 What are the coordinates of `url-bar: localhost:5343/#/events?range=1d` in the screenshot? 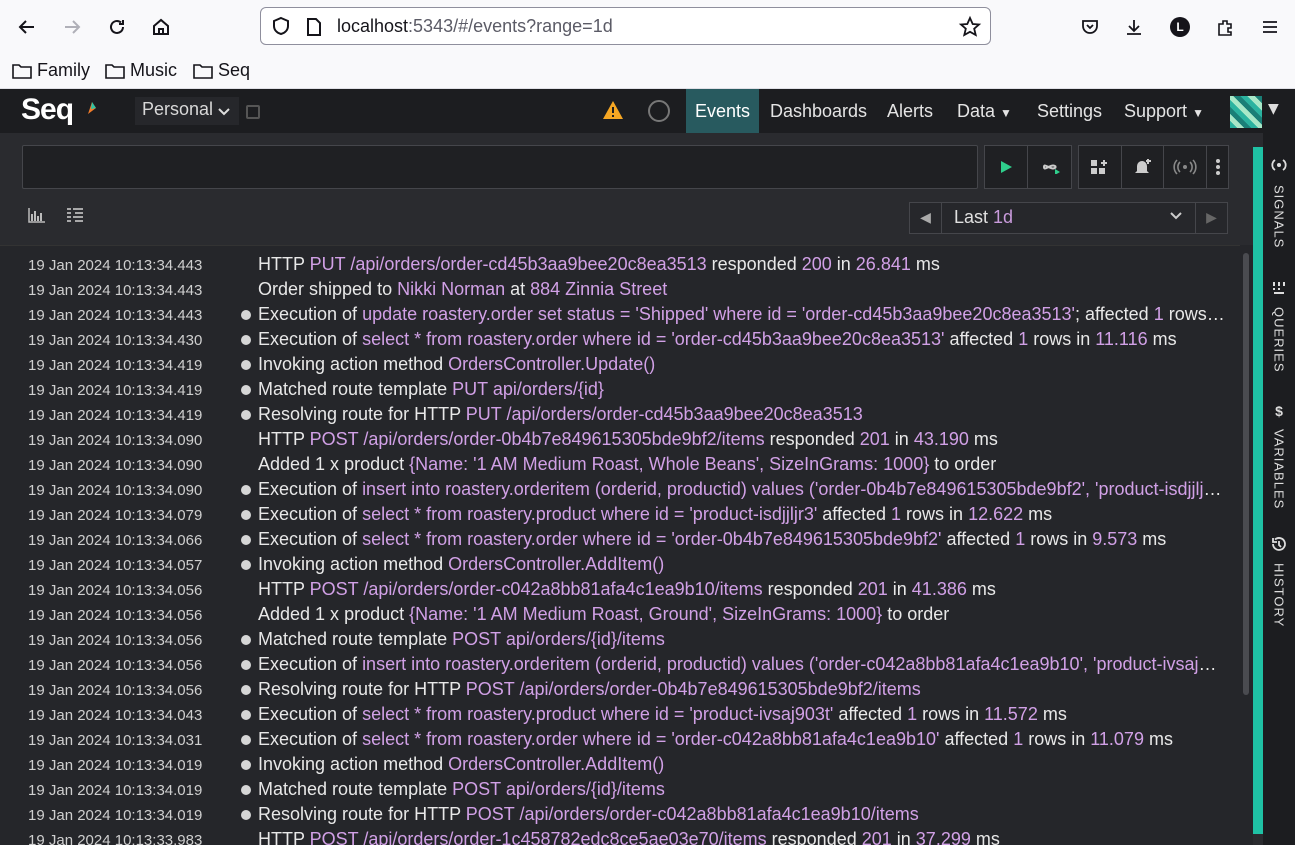 It's located at (625, 26).